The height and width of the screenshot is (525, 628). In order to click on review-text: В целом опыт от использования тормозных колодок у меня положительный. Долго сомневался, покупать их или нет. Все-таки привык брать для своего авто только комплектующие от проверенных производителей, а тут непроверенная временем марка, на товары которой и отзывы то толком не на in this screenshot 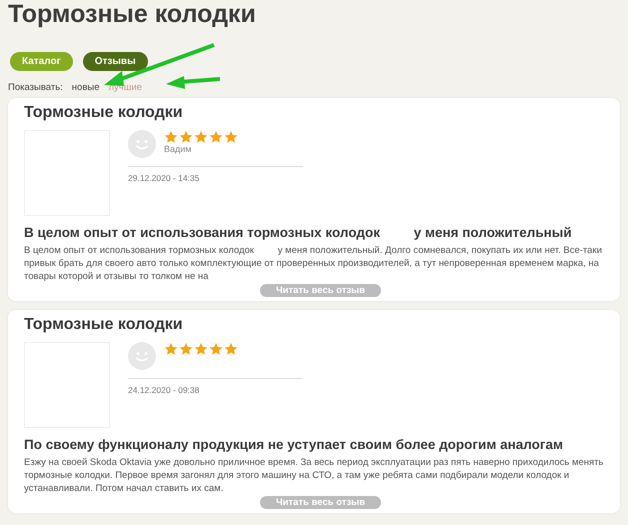, I will do `click(313, 263)`.